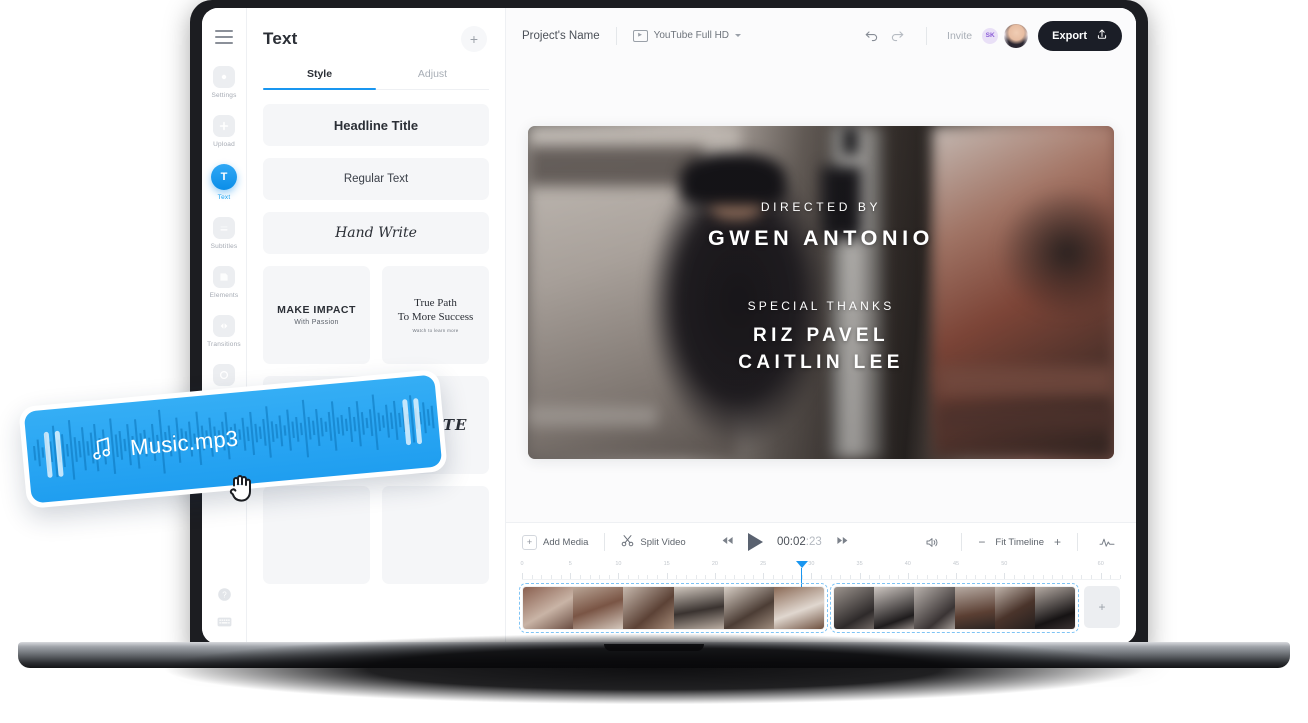  Describe the element at coordinates (316, 310) in the screenshot. I see `style-card-title: MAKE IMPACT` at that location.